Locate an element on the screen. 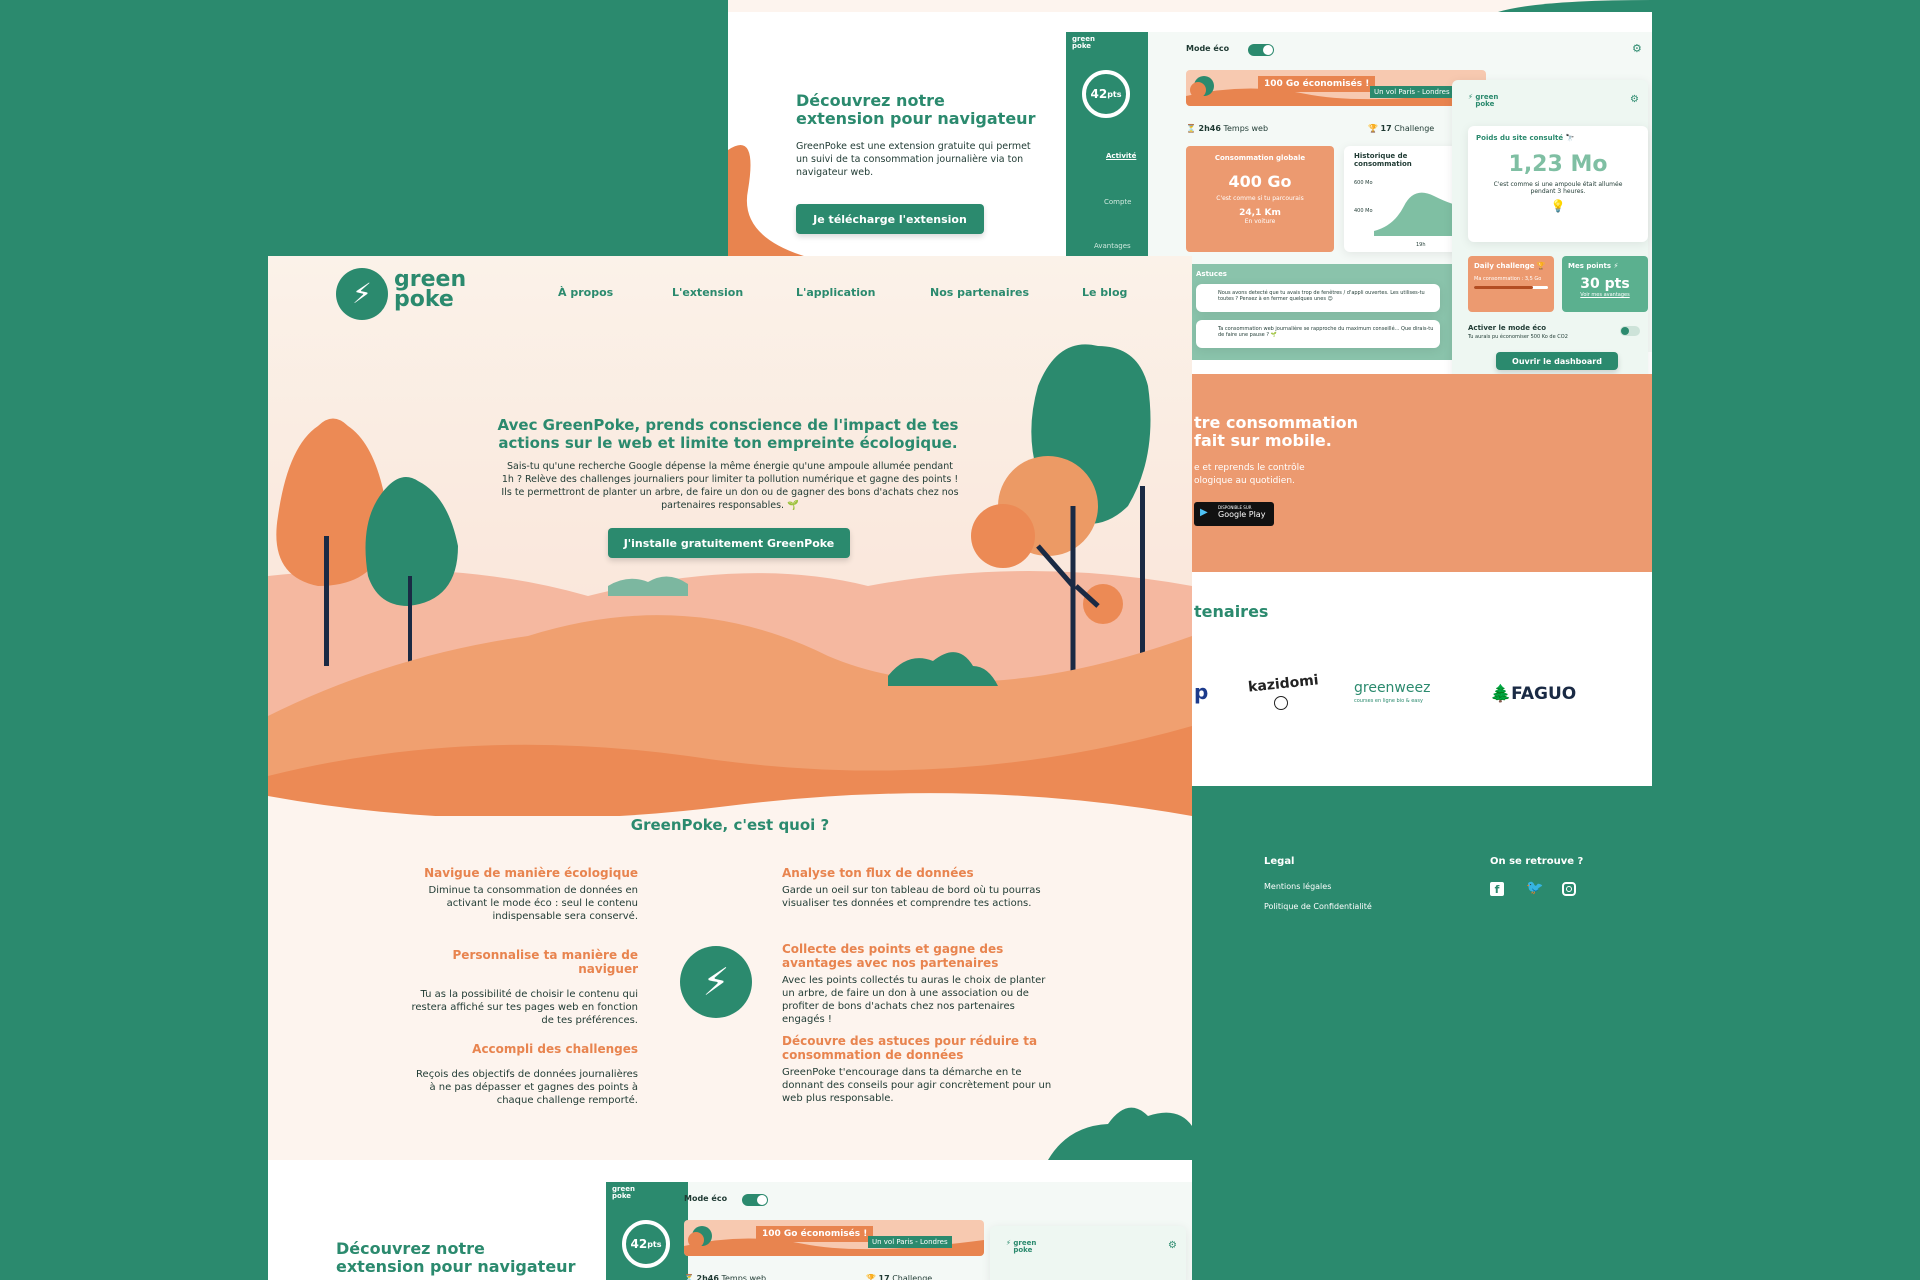 This screenshot has width=1920, height=1280. greenweez-logo: greenweez is located at coordinates (1392, 688).